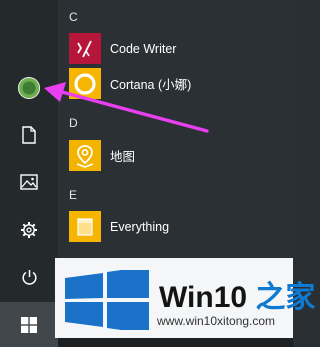  Describe the element at coordinates (285, 297) in the screenshot. I see `watermark-title-cn: 之家` at that location.